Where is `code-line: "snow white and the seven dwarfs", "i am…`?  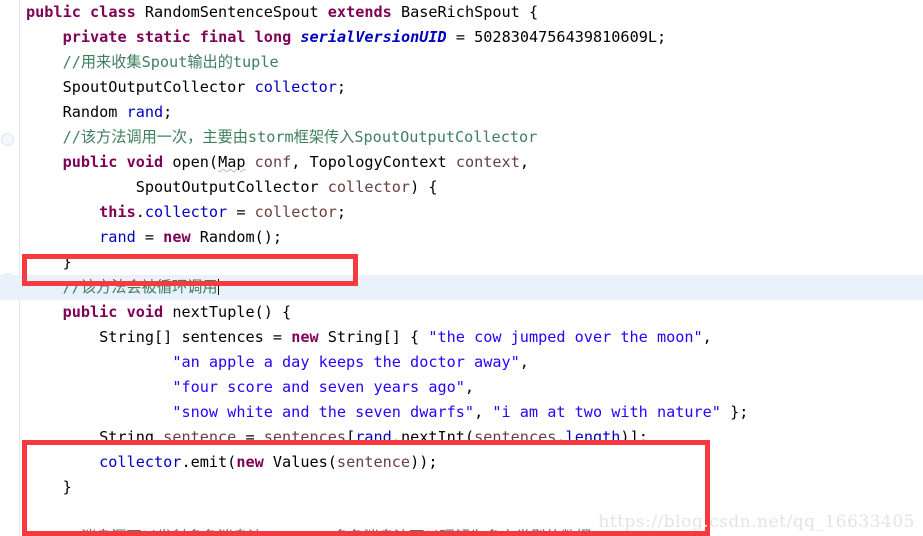
code-line: "snow white and the seven dwarfs", "i am… is located at coordinates (461, 412).